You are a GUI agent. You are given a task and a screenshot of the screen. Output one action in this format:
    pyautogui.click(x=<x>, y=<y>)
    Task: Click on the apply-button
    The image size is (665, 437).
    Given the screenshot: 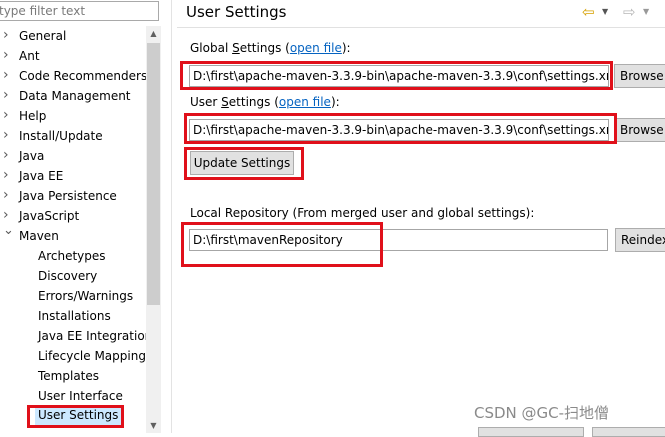 What is the action you would take?
    pyautogui.click(x=531, y=432)
    